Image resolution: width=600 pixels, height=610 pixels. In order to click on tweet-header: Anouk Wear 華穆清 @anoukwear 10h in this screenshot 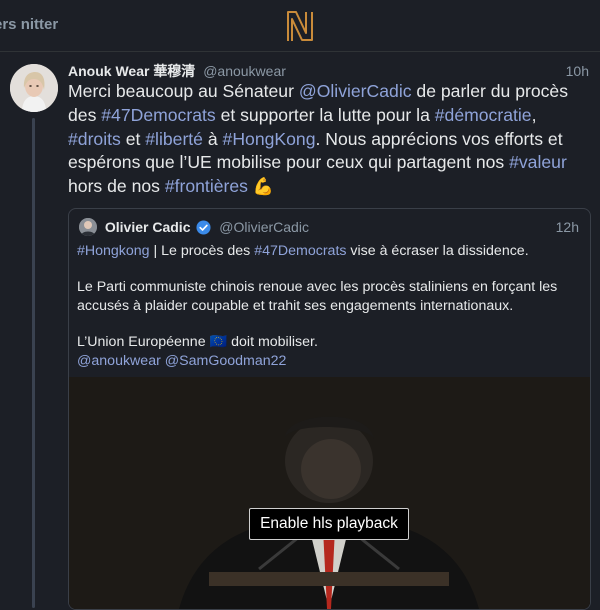, I will do `click(329, 71)`.